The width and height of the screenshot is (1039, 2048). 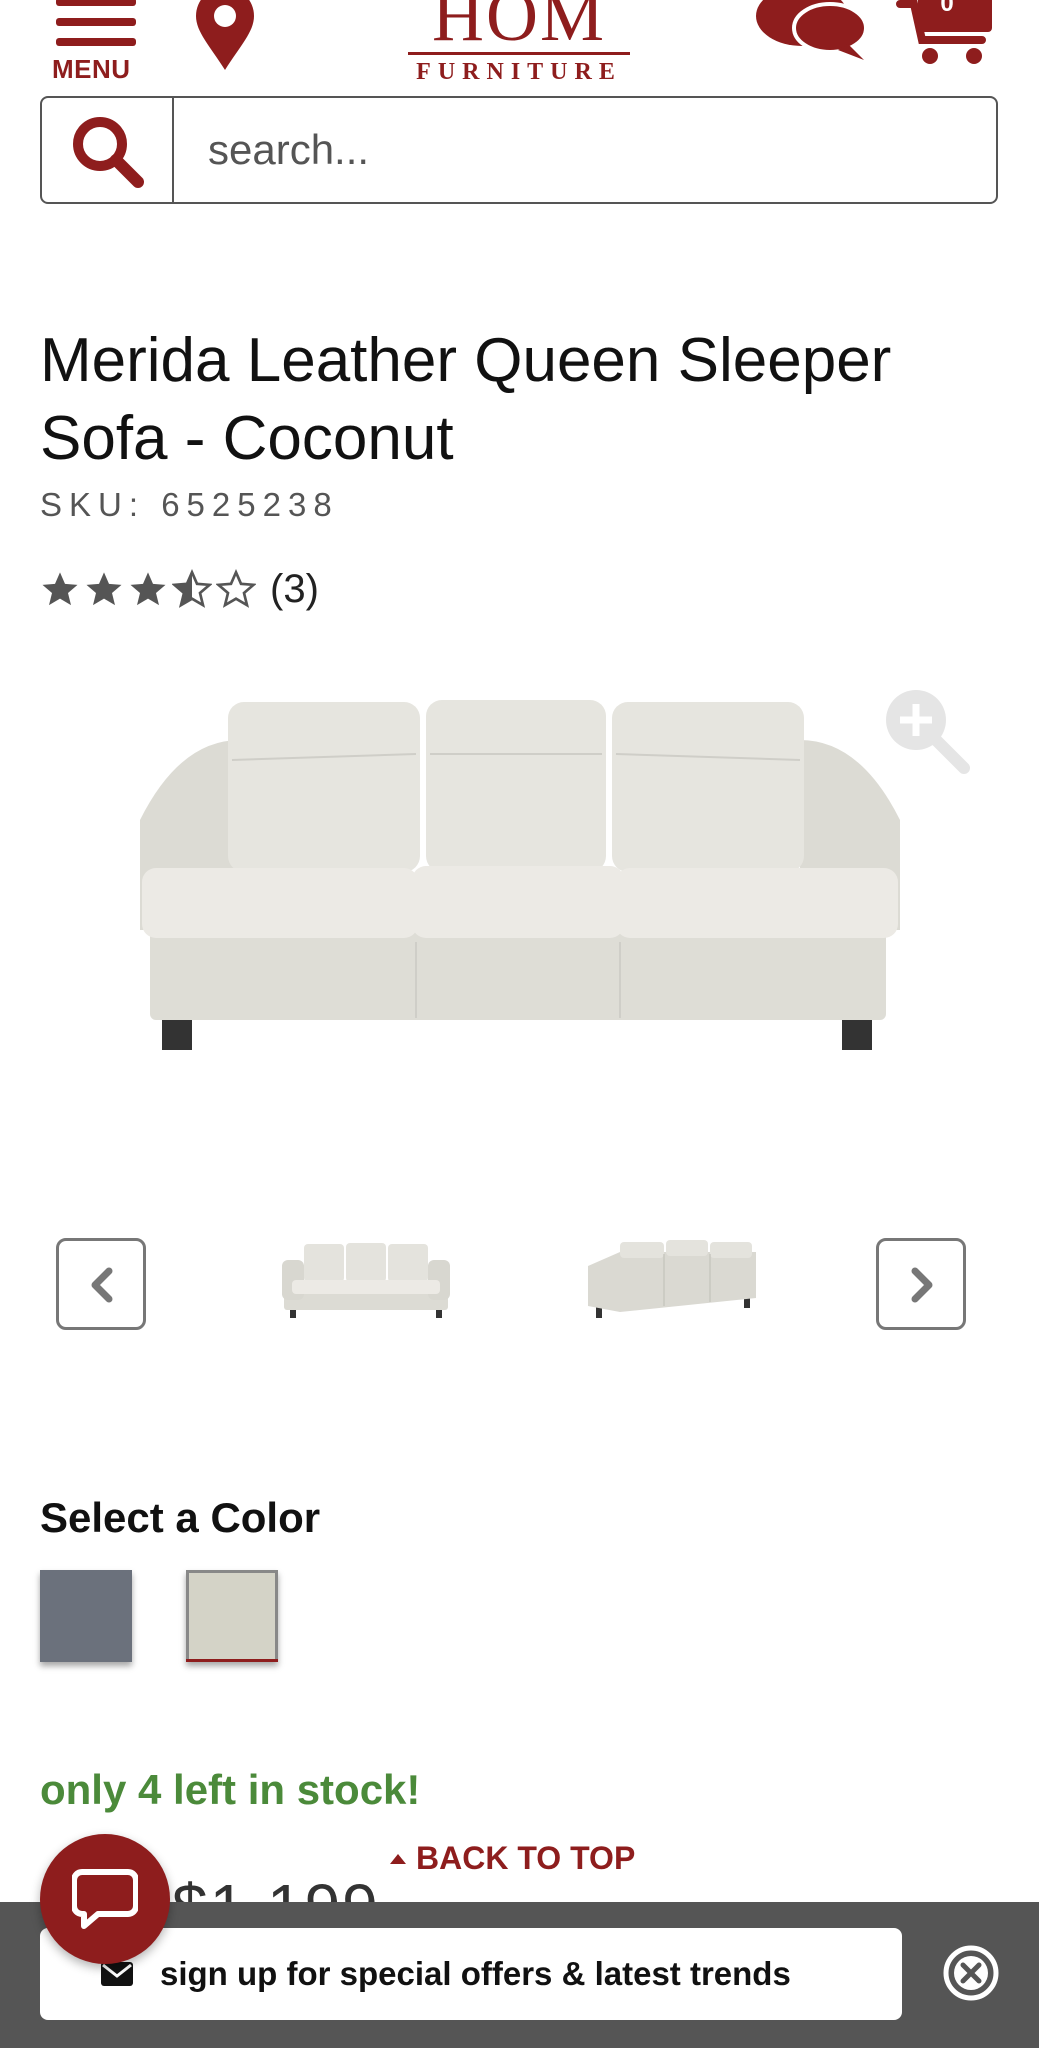 I want to click on location-pin-icon, so click(x=225, y=37).